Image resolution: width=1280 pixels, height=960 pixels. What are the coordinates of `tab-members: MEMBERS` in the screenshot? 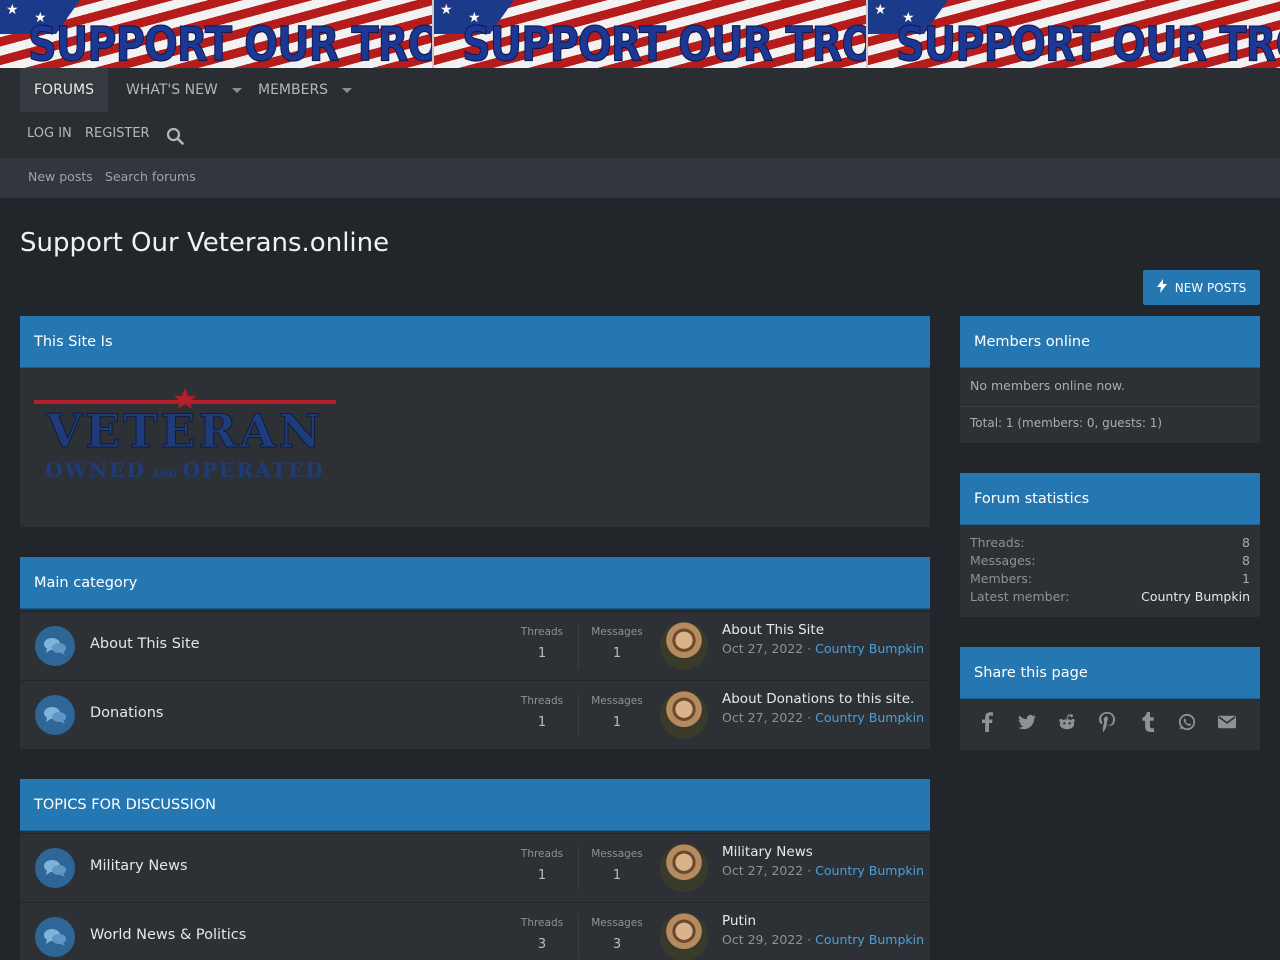 It's located at (305, 90).